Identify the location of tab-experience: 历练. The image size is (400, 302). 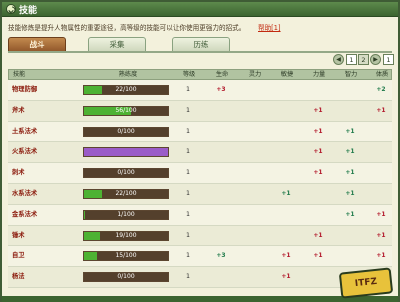
(201, 44).